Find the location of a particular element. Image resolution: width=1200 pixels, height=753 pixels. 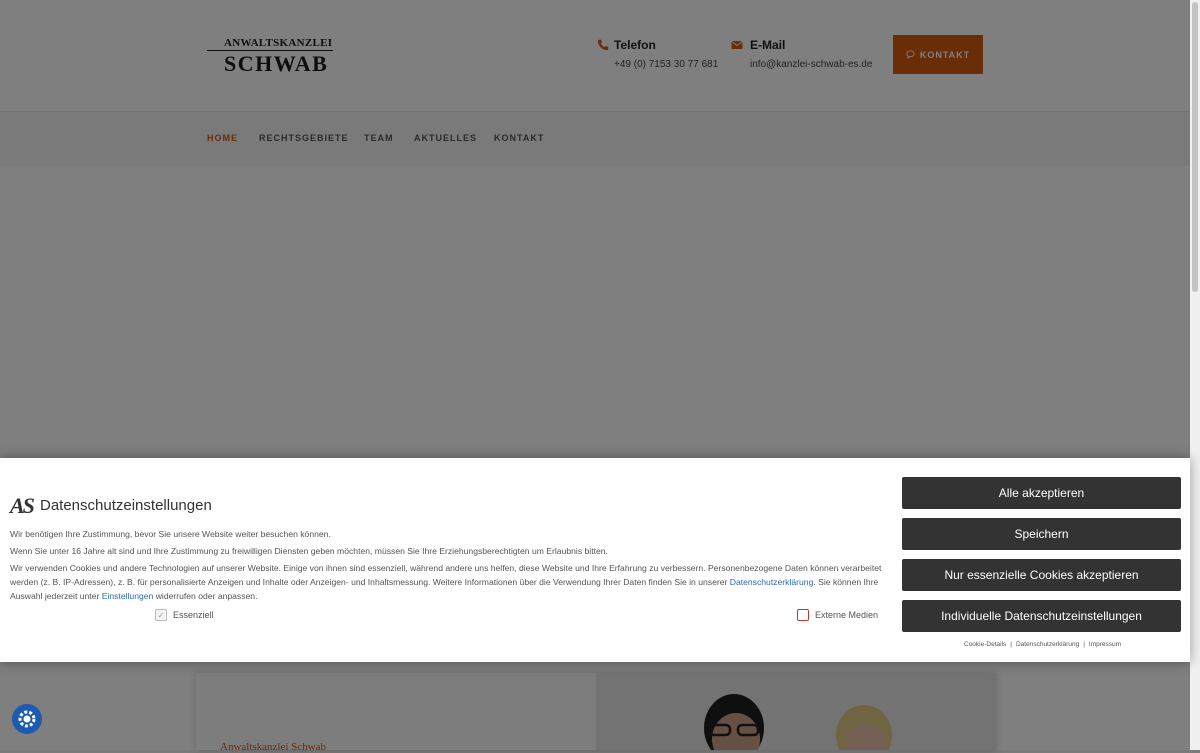

accept-all-button: Alle akzeptieren is located at coordinates (1041, 493).